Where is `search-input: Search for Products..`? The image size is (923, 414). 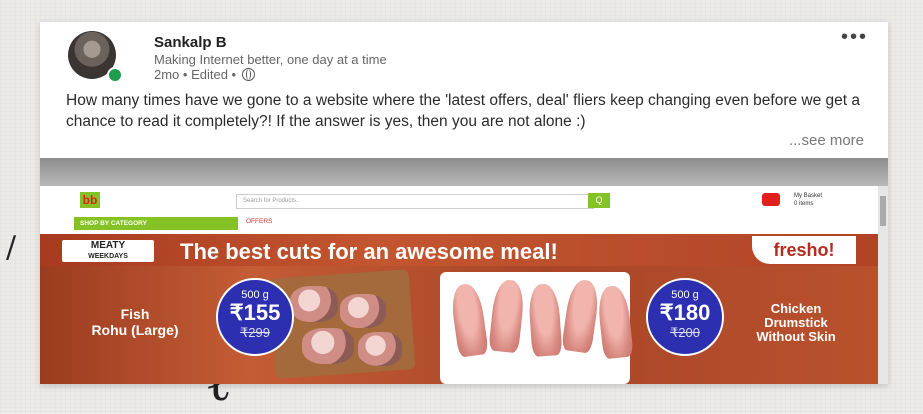 search-input: Search for Products.. is located at coordinates (415, 201).